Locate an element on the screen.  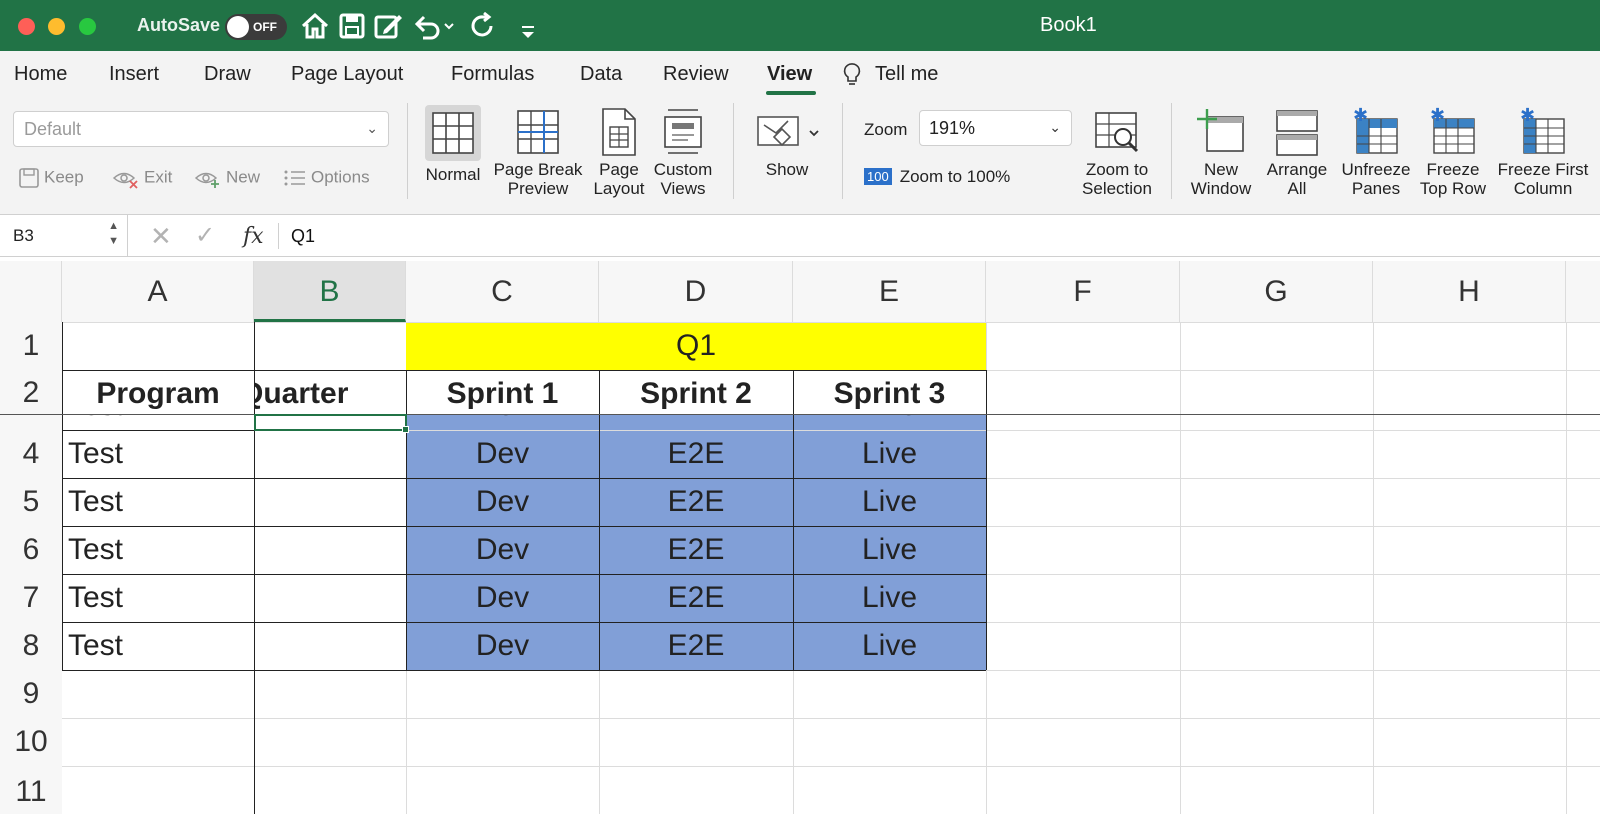
page-layout-view-button: Page Layout is located at coordinates (619, 151).